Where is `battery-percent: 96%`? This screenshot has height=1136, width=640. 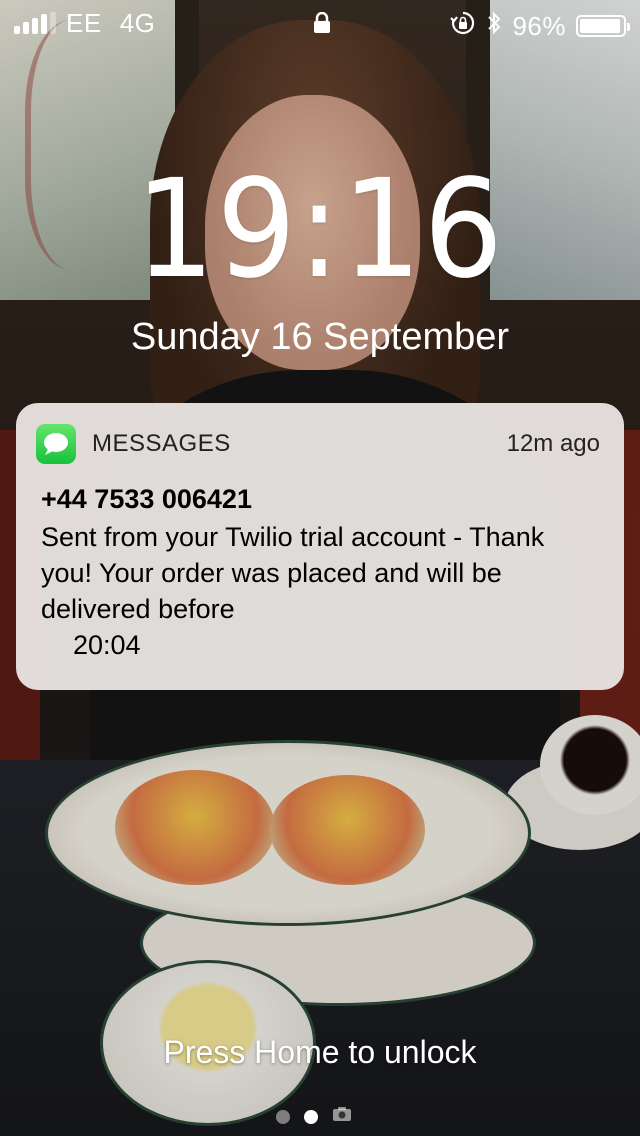
battery-percent: 96% is located at coordinates (539, 25).